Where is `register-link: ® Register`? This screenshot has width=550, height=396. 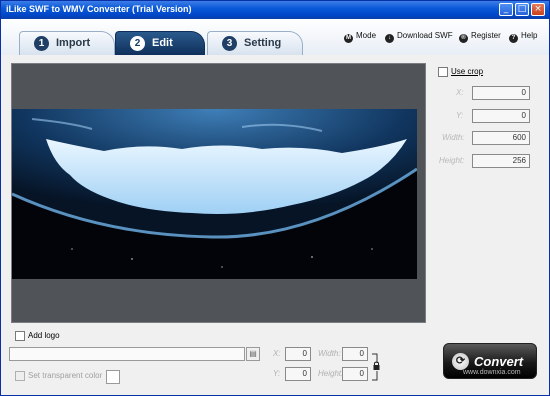
register-link: ® Register is located at coordinates (480, 37).